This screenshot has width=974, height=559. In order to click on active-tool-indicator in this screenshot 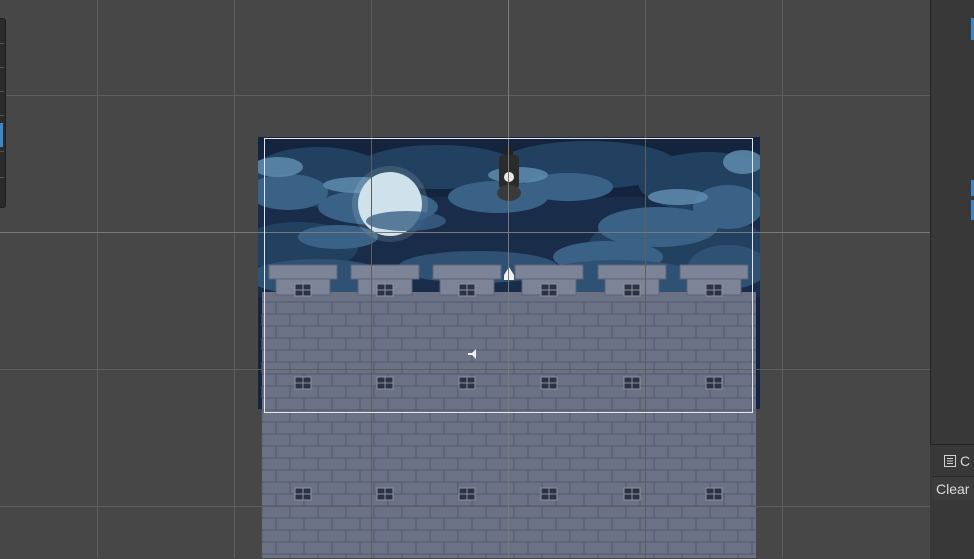, I will do `click(1, 135)`.